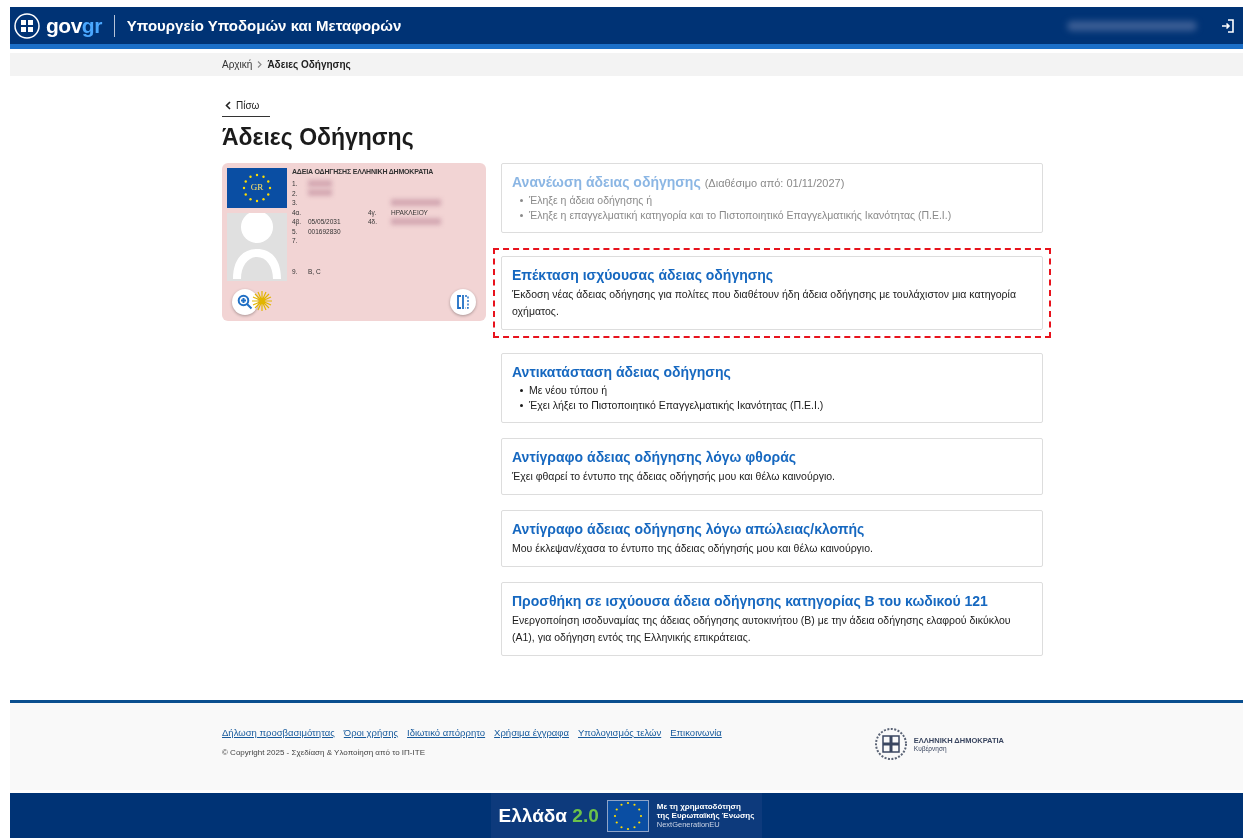 This screenshot has height=838, width=1248. I want to click on flip-card-button, so click(463, 302).